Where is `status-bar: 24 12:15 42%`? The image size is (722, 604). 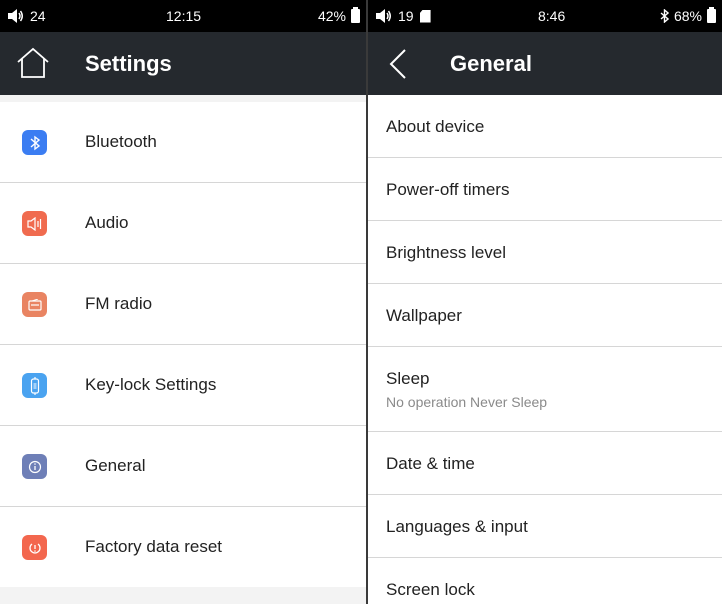 status-bar: 24 12:15 42% is located at coordinates (183, 16).